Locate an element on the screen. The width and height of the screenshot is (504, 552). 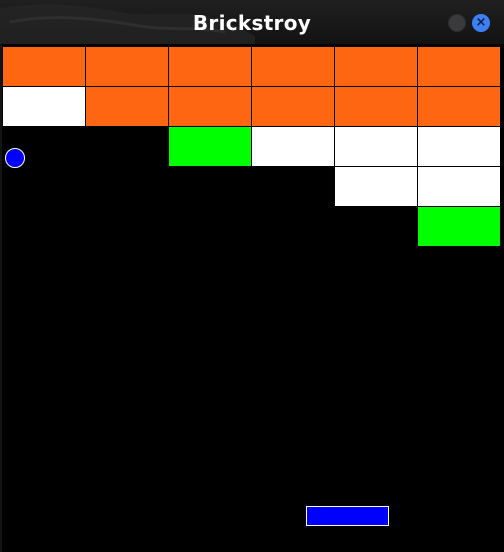
paddle is located at coordinates (347, 516).